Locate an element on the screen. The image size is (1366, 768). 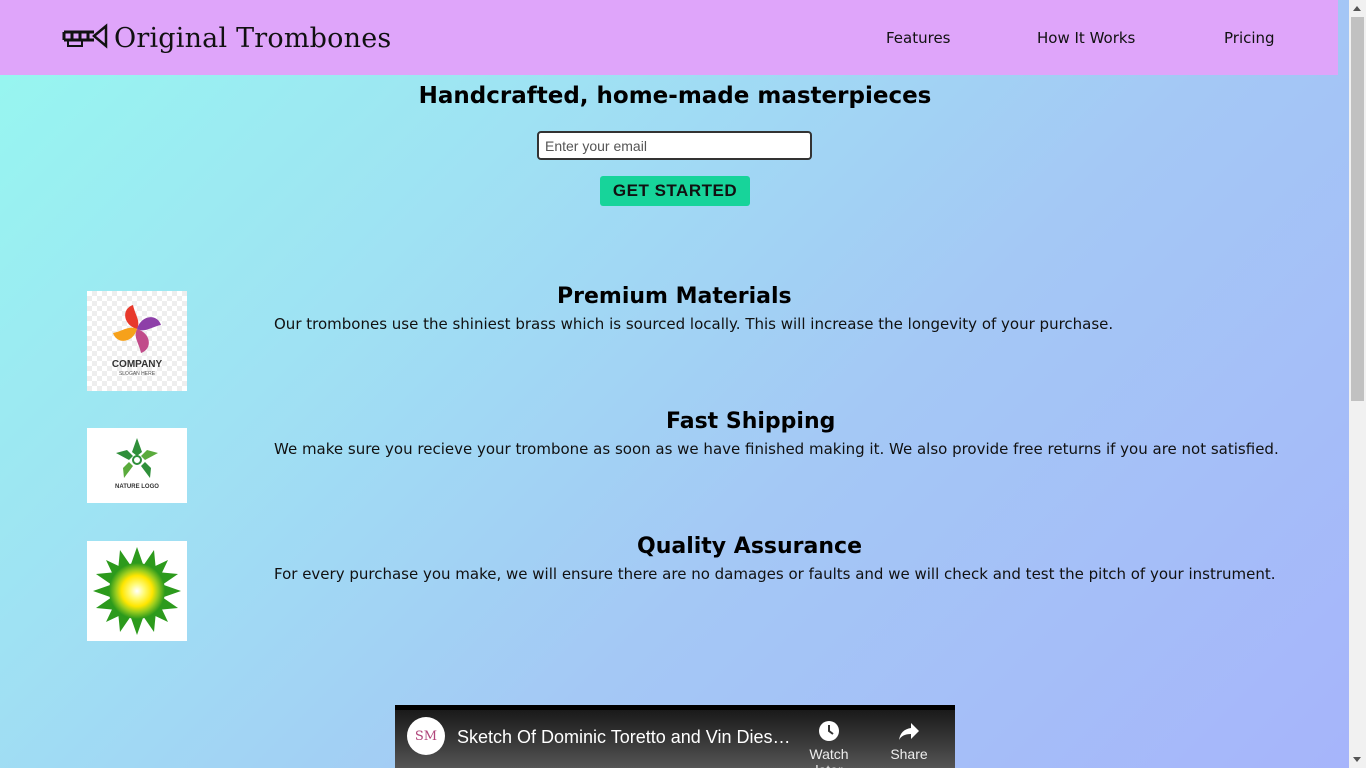
brand-name: Original Trombones is located at coordinates (253, 38).